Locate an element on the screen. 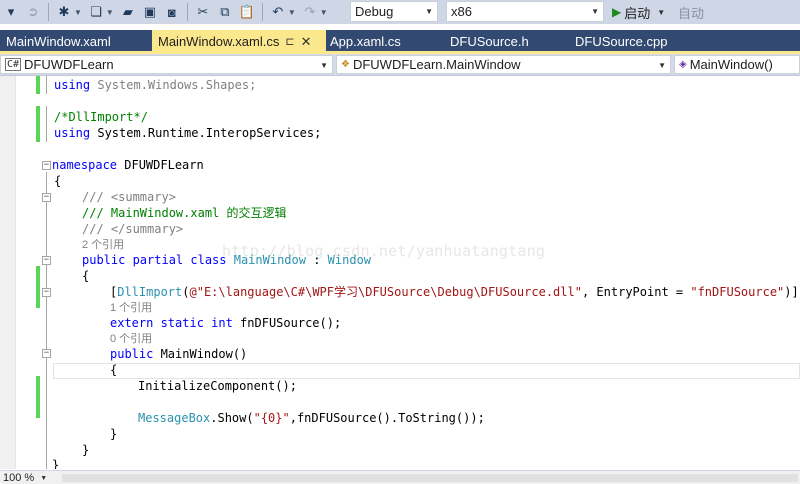  copy-icon: ⧉ is located at coordinates (225, 12).